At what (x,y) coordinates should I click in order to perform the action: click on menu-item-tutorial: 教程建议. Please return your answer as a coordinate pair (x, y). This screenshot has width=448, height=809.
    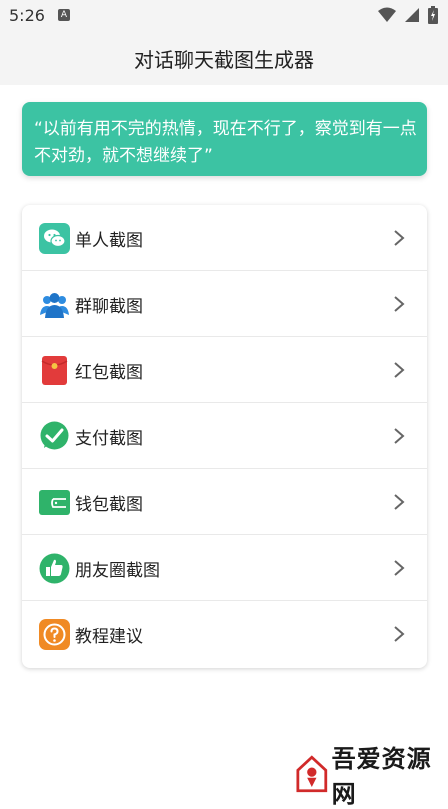
    Looking at the image, I should click on (224, 634).